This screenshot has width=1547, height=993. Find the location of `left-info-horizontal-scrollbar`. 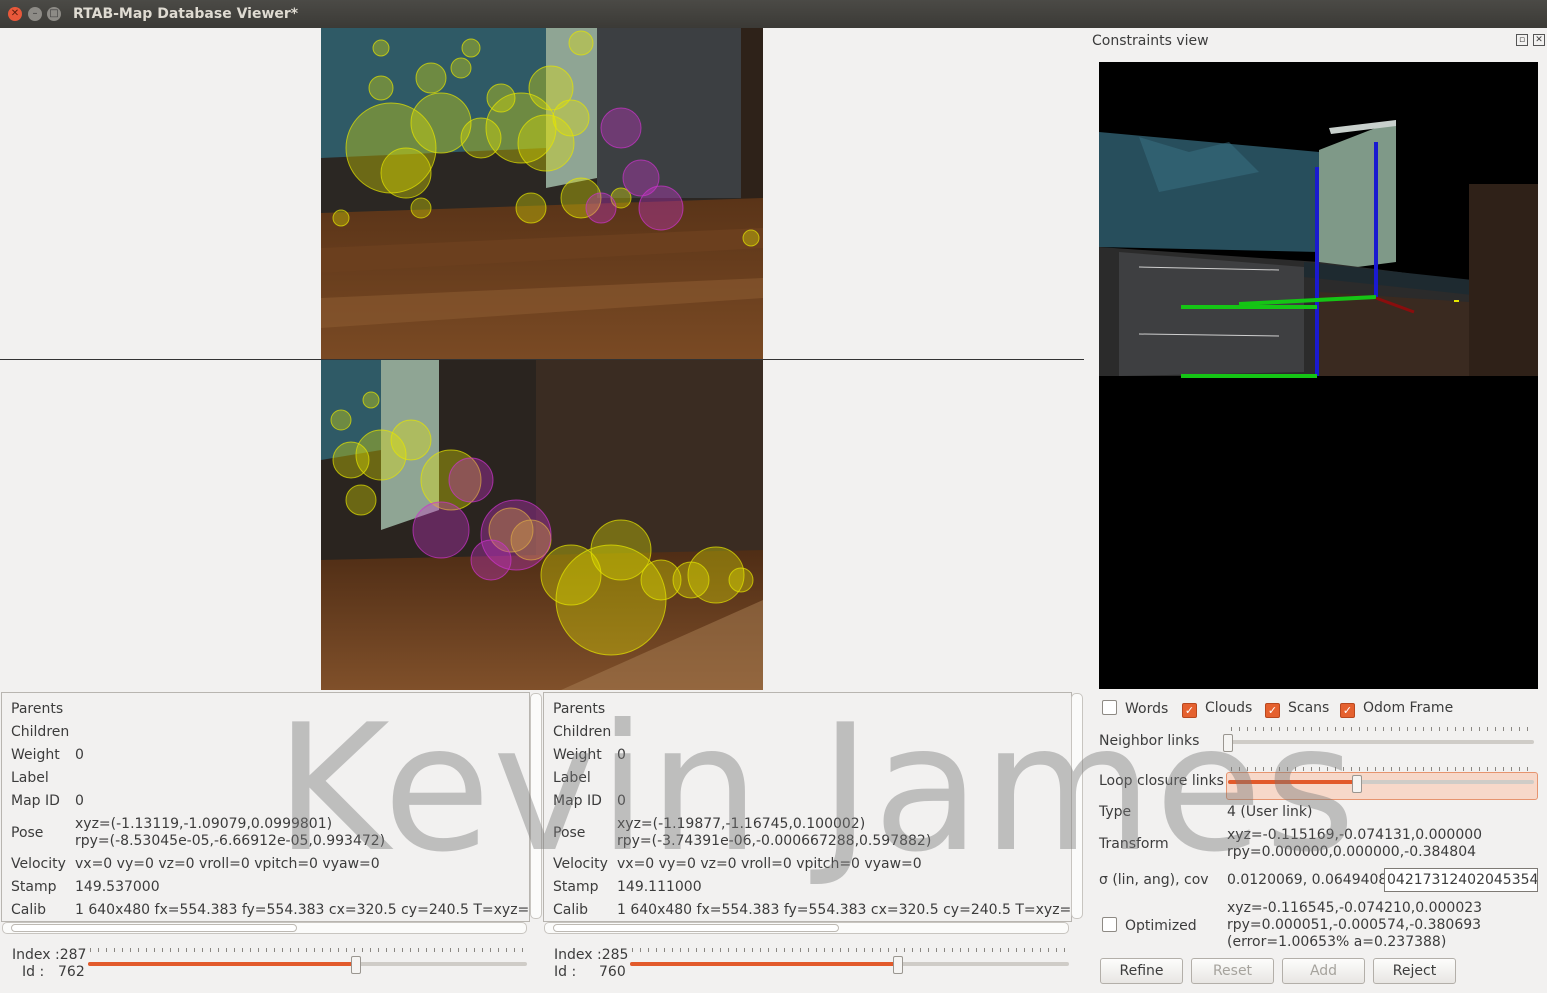

left-info-horizontal-scrollbar is located at coordinates (264, 928).